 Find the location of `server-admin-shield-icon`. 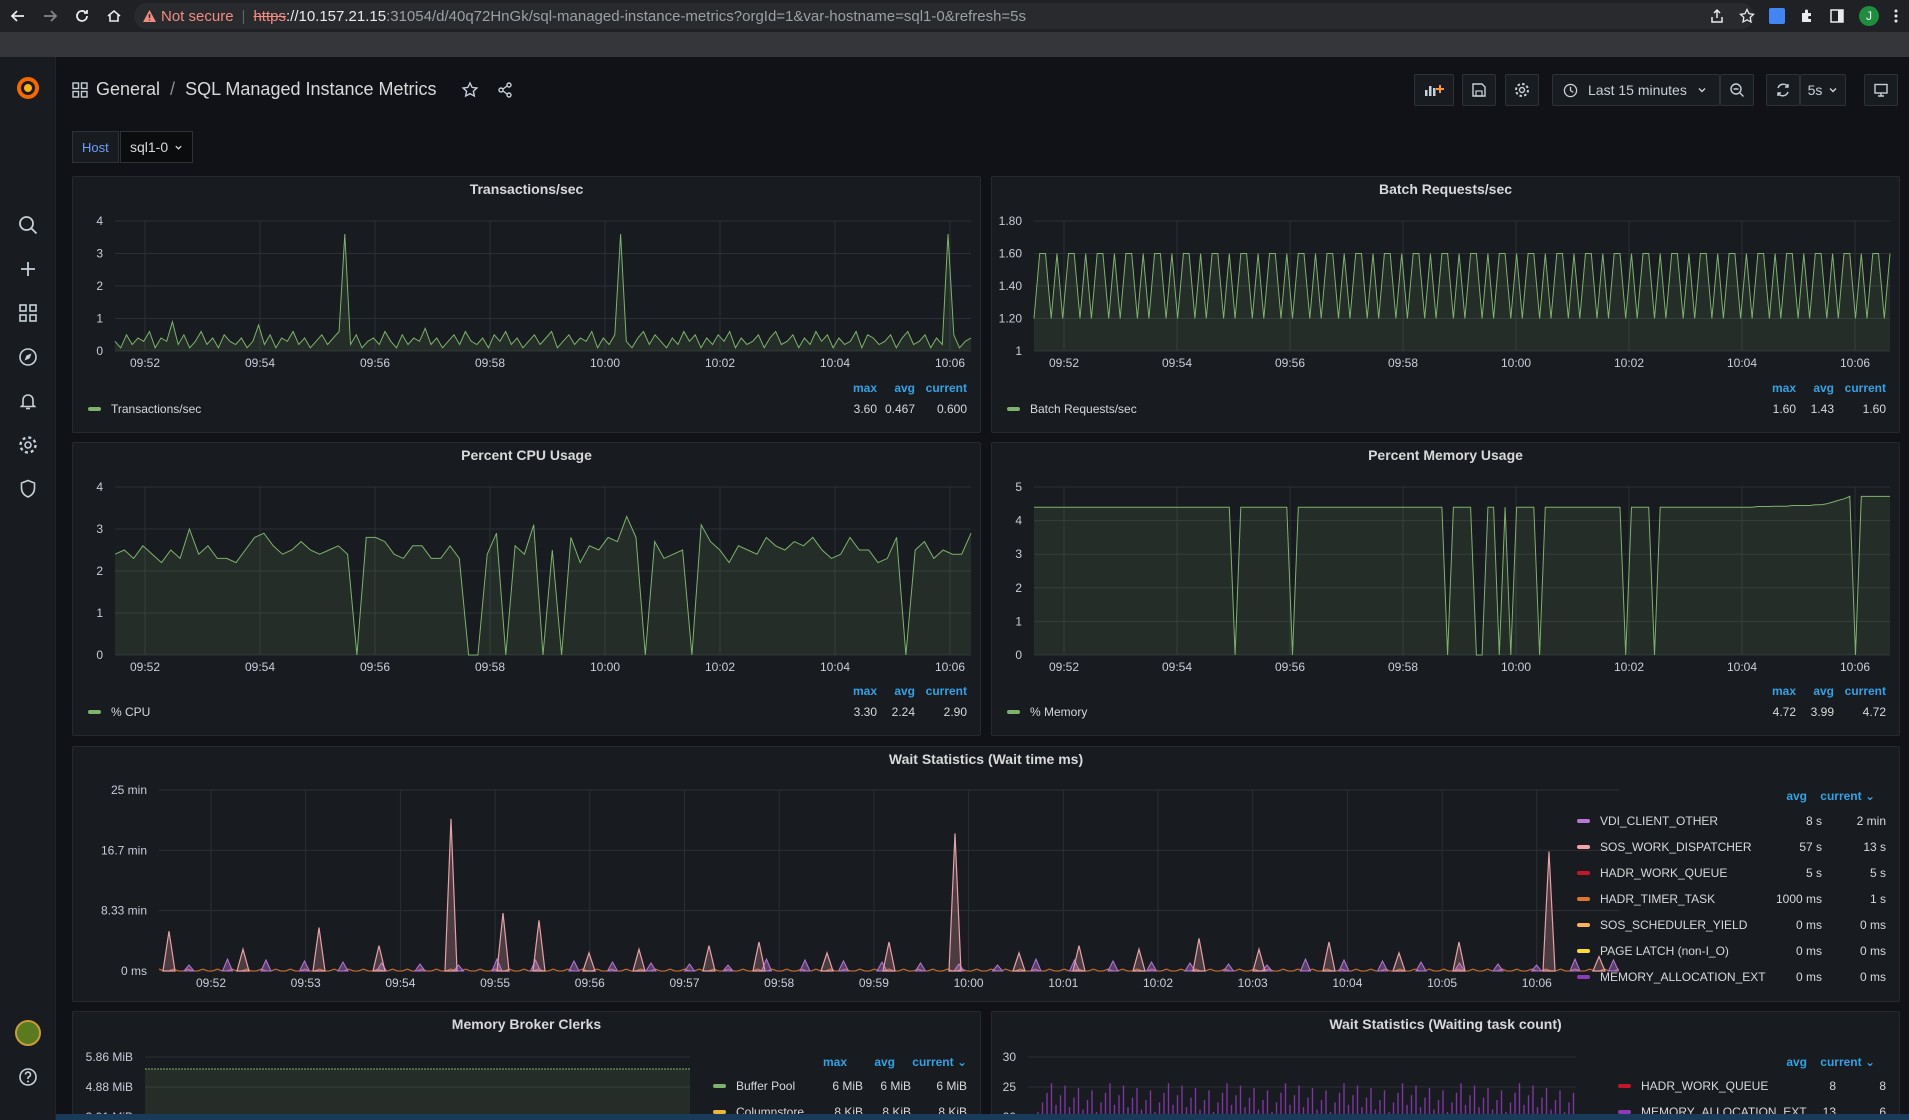

server-admin-shield-icon is located at coordinates (28, 489).